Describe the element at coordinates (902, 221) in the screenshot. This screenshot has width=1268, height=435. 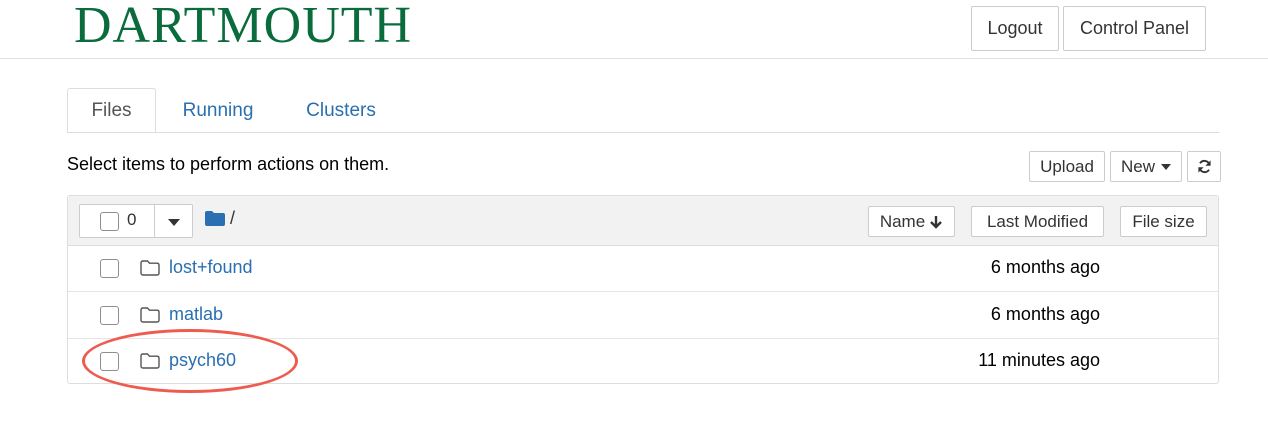
I see `sort-name-label: Name` at that location.